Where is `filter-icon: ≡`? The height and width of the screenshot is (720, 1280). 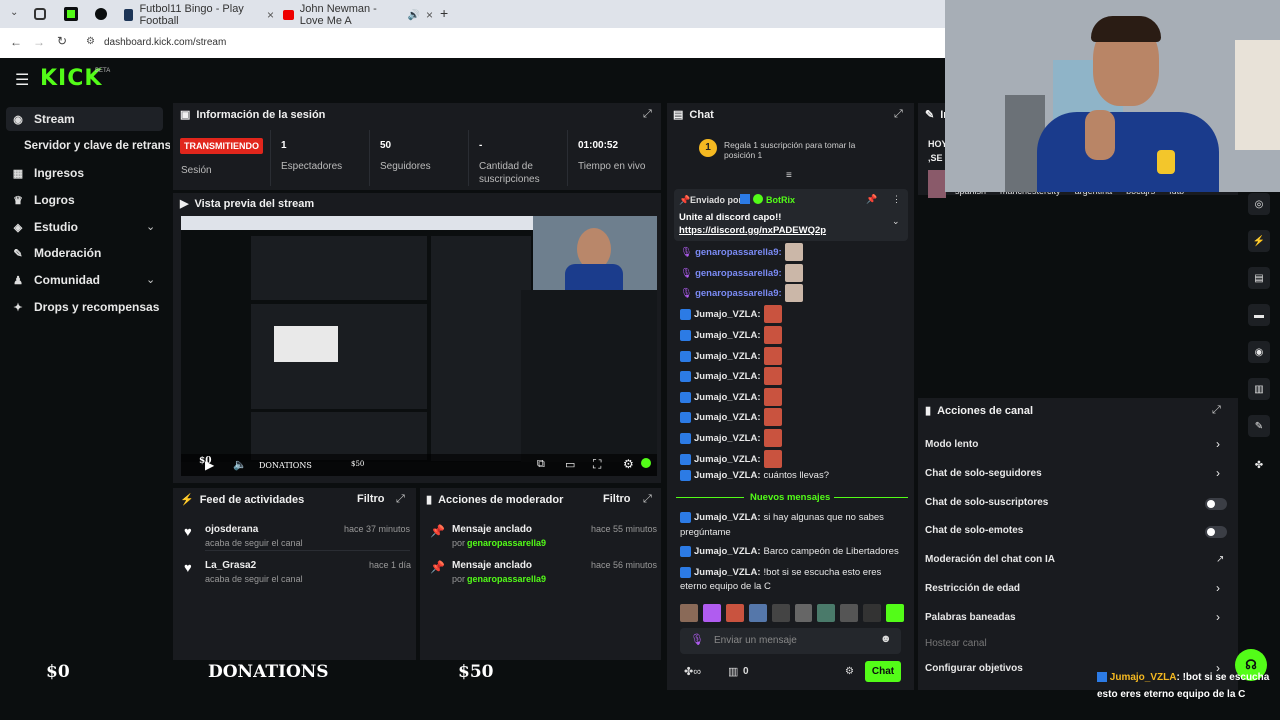
filter-icon: ≡ is located at coordinates (789, 175).